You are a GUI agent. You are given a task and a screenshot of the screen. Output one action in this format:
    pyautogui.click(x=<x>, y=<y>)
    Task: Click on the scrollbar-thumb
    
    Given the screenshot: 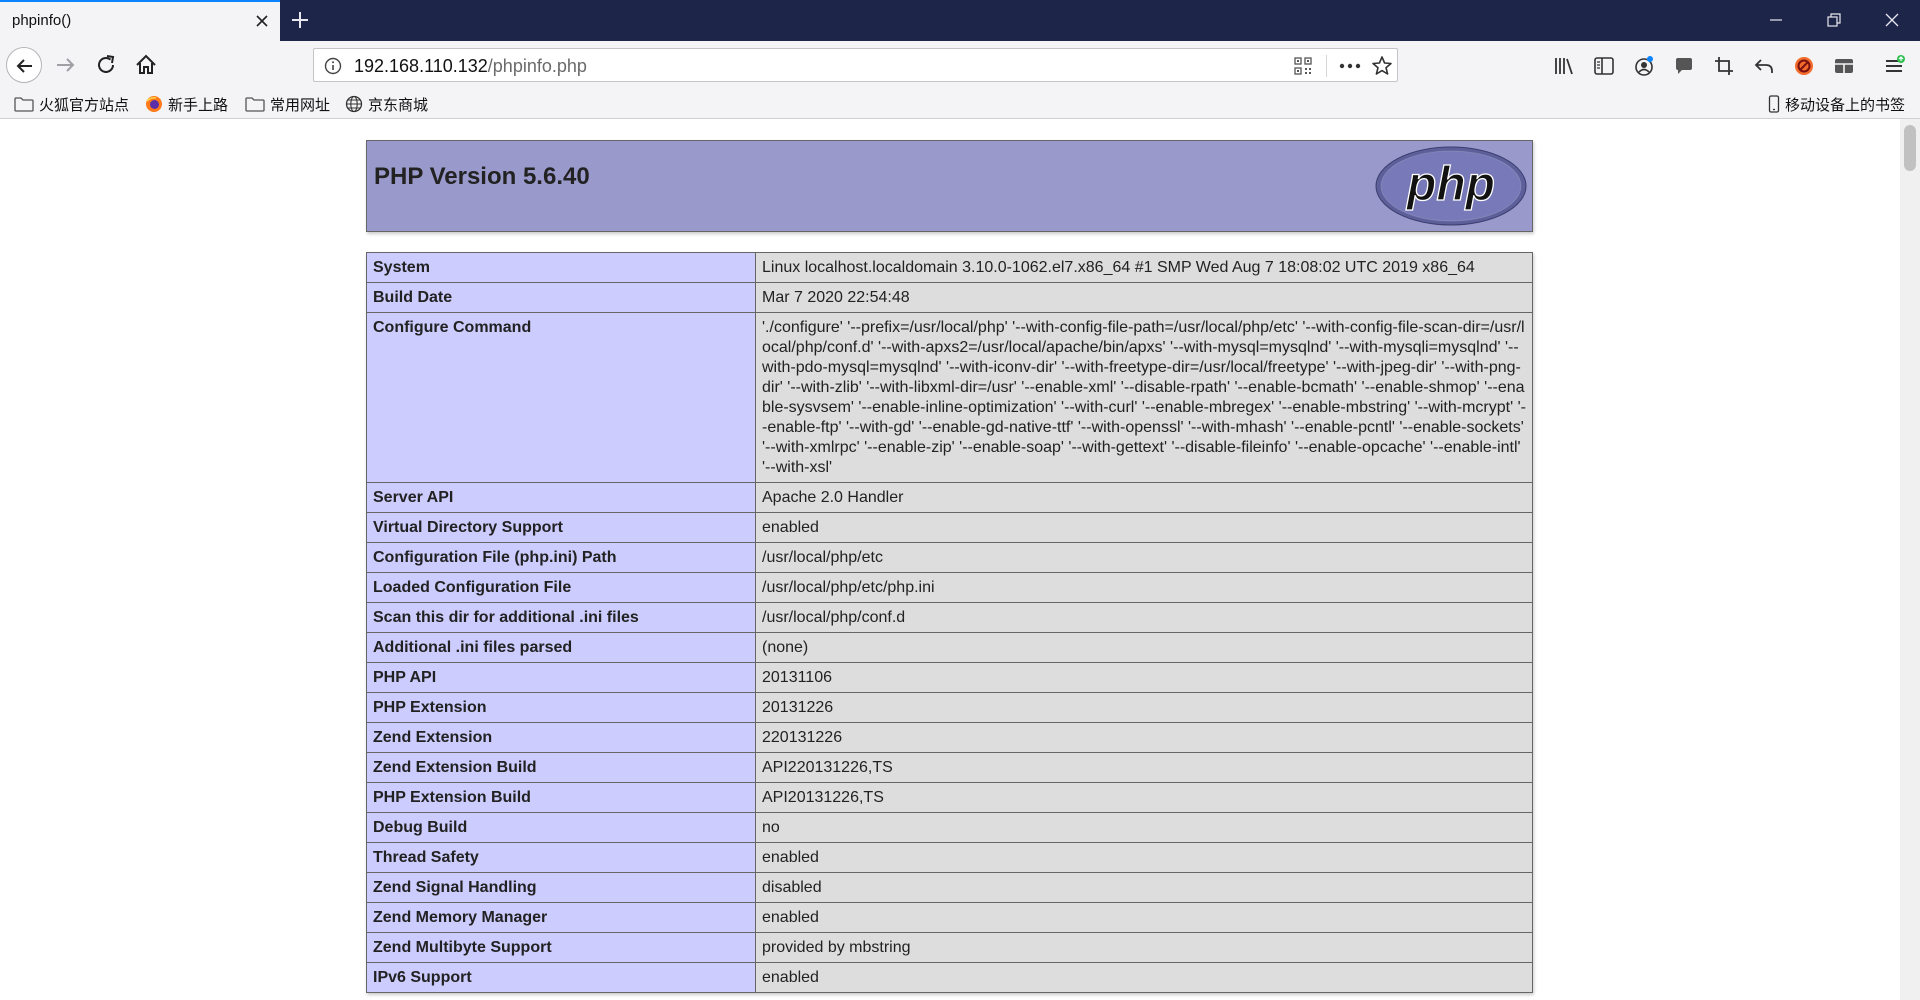 What is the action you would take?
    pyautogui.click(x=1910, y=148)
    